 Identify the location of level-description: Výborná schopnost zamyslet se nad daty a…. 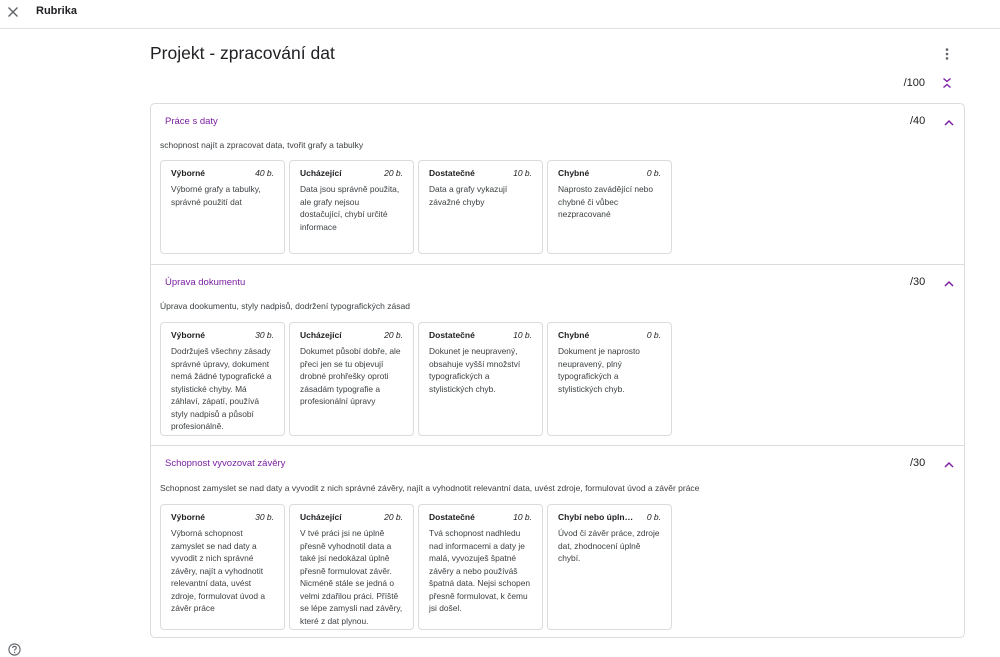
(218, 570).